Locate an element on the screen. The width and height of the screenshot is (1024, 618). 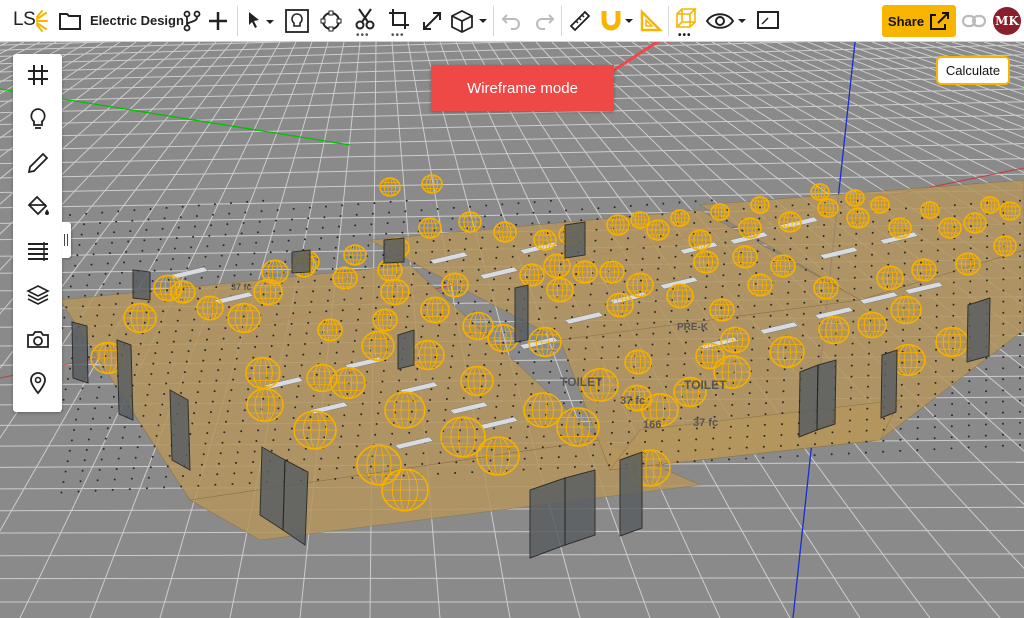
top-toolbar: LS Electric Design ••• ••• ••• Share MK is located at coordinates (512, 21).